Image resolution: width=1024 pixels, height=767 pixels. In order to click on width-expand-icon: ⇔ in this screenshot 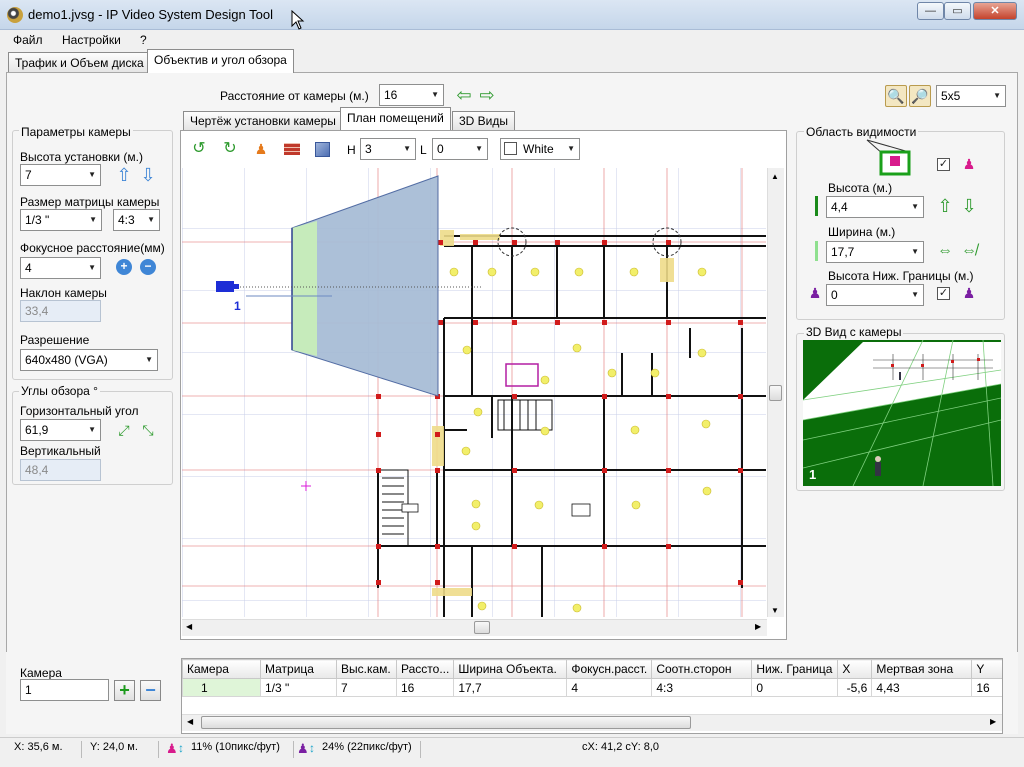, I will do `click(945, 251)`.